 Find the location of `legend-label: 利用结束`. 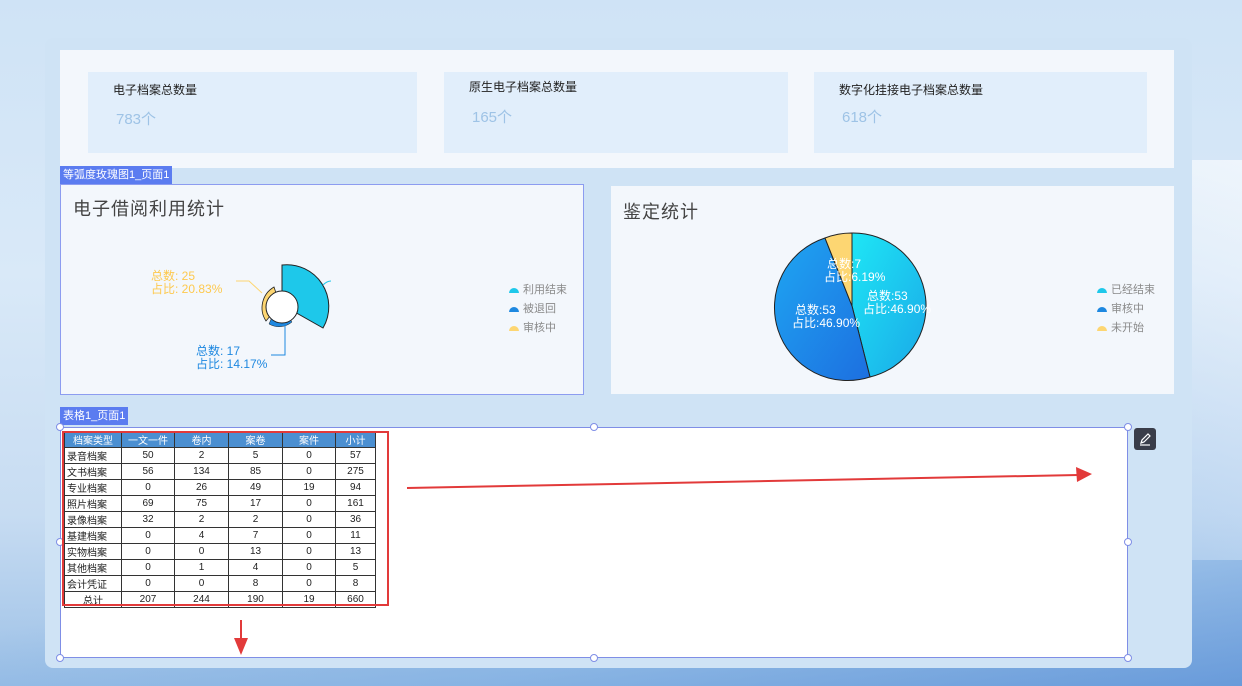

legend-label: 利用结束 is located at coordinates (545, 290).